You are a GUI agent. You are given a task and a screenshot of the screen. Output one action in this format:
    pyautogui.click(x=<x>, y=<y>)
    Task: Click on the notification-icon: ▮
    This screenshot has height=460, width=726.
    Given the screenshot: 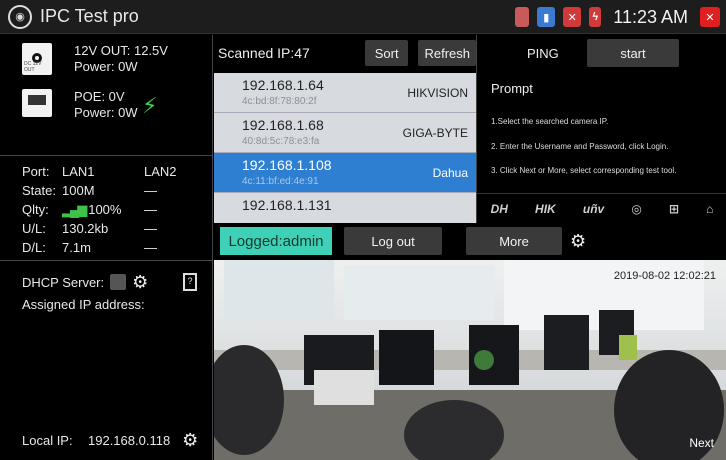 What is the action you would take?
    pyautogui.click(x=546, y=17)
    